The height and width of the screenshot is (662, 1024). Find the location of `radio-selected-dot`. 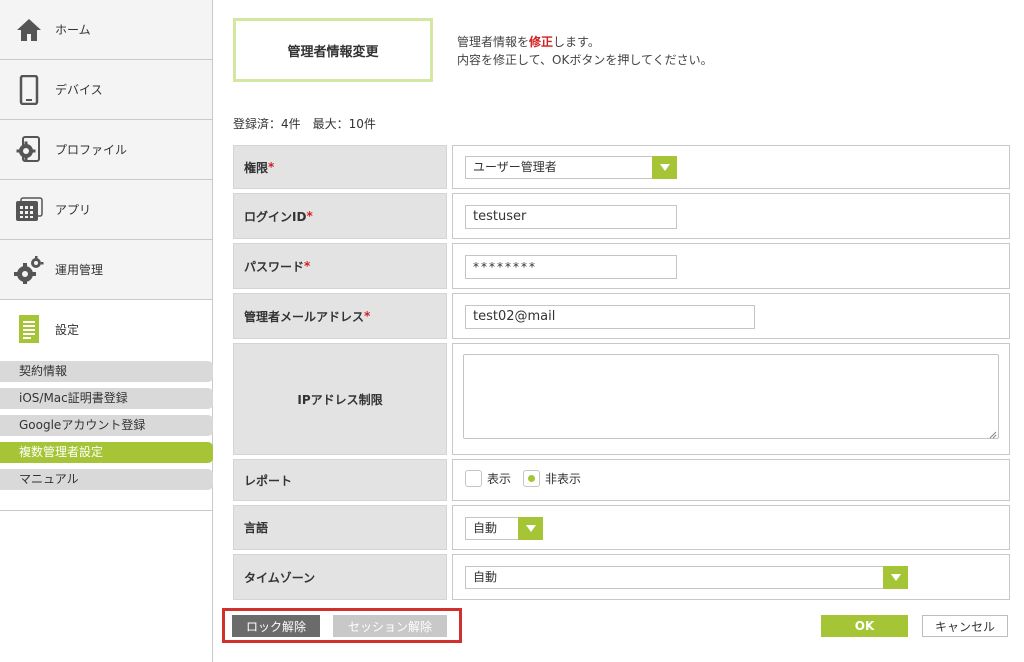

radio-selected-dot is located at coordinates (532, 478).